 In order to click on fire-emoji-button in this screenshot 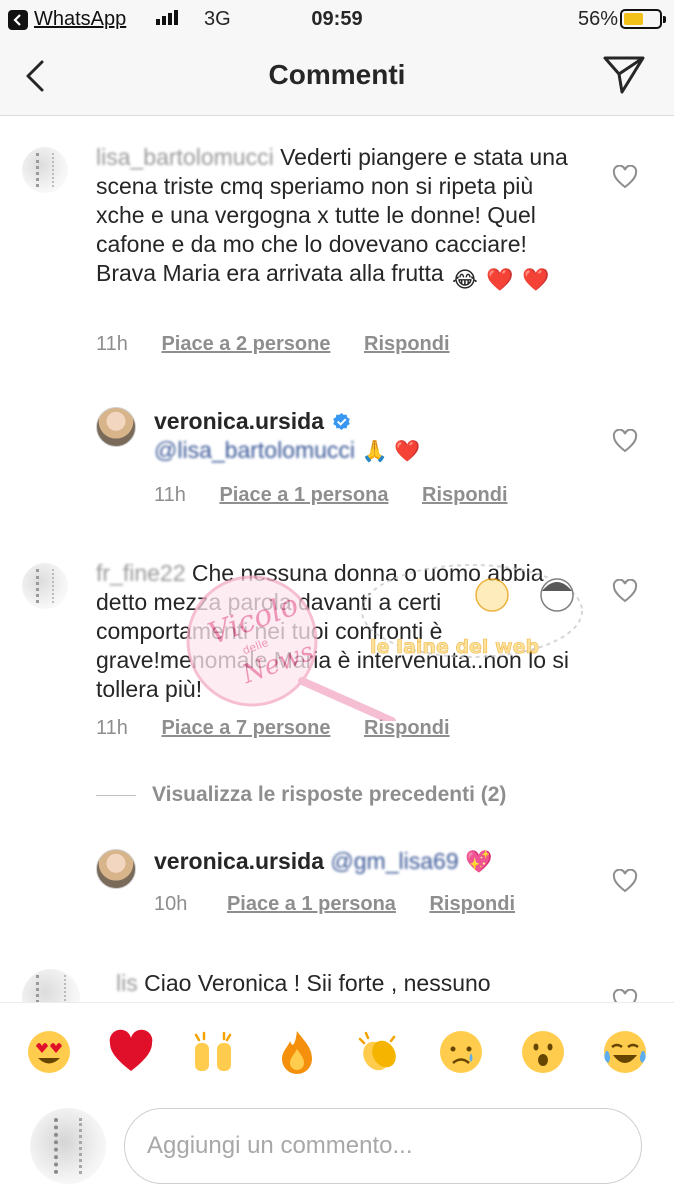, I will do `click(297, 1052)`.